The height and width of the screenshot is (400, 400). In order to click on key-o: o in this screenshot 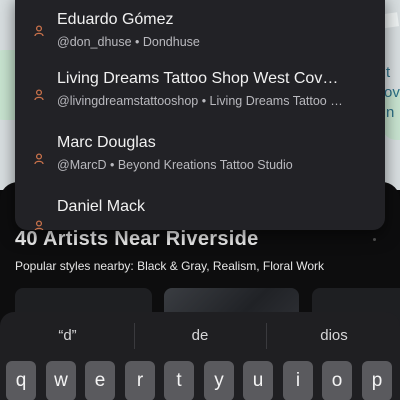, I will do `click(337, 380)`.